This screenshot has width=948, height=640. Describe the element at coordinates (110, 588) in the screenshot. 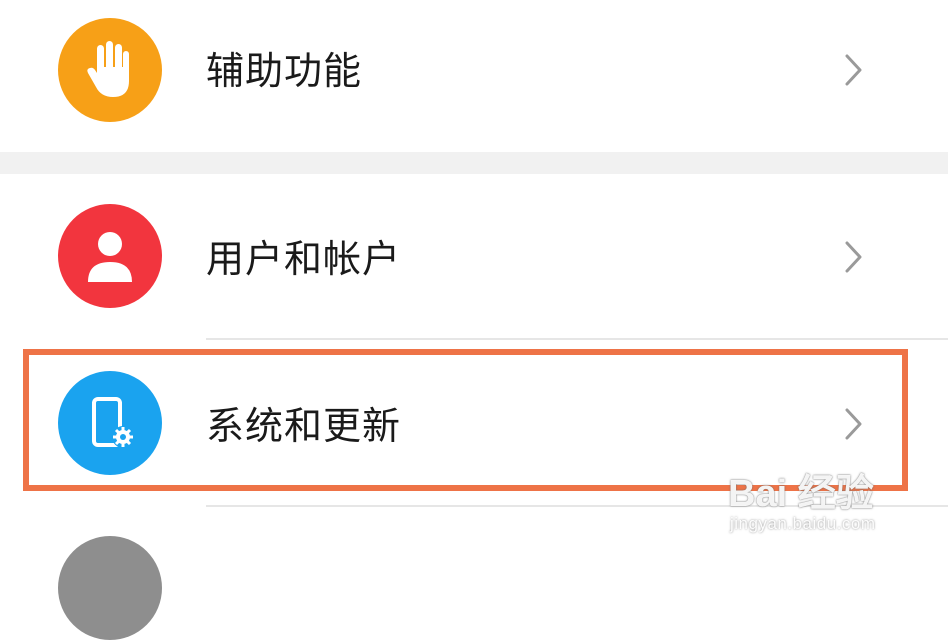

I see `next-item-icon` at that location.